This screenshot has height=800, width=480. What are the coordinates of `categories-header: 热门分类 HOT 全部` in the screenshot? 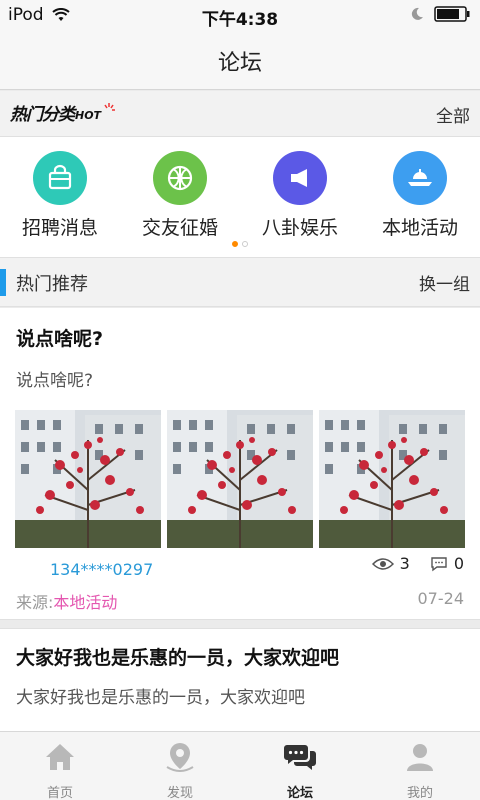 It's located at (240, 114).